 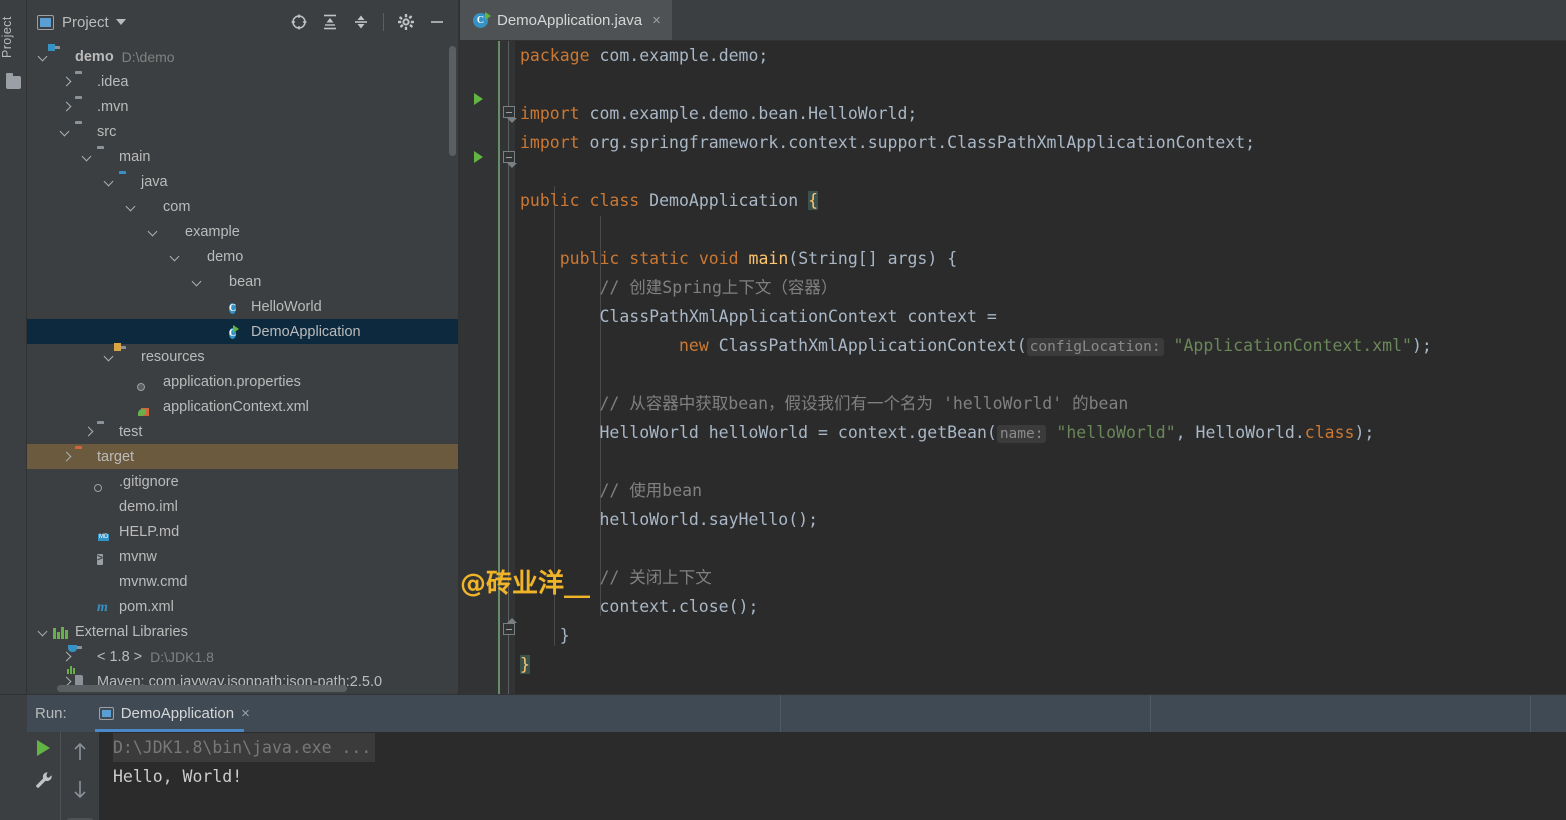 I want to click on hide-panel-icon, so click(x=437, y=22).